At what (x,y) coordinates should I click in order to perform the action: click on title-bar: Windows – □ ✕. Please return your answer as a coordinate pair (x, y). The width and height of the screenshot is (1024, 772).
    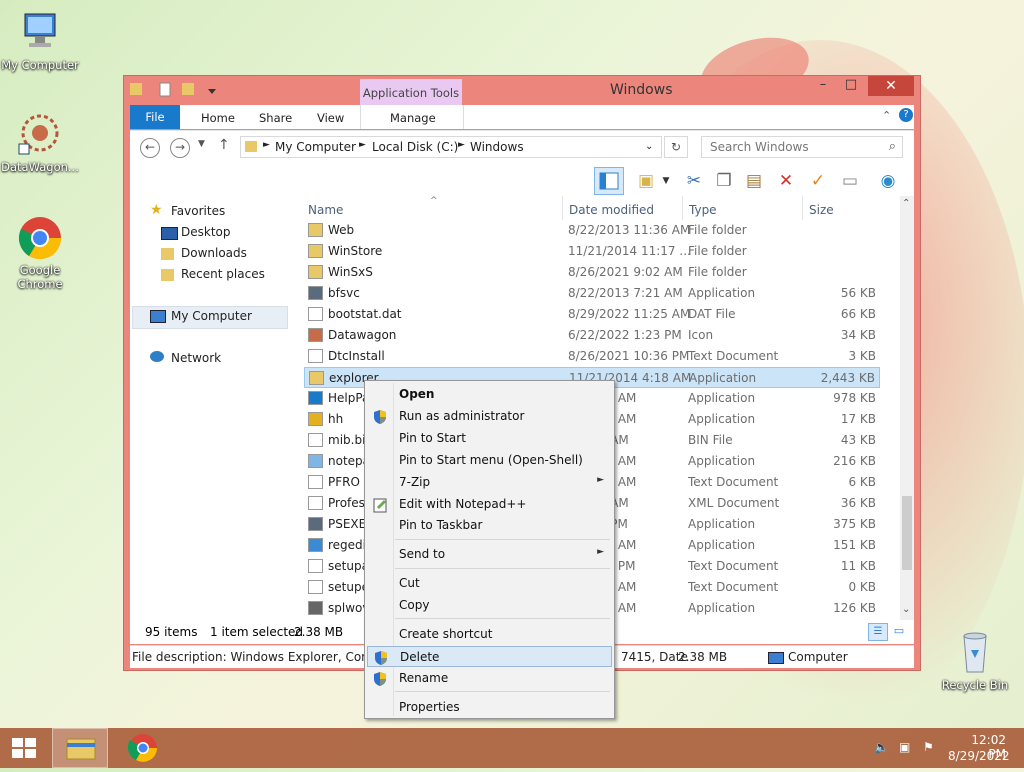
    Looking at the image, I should click on (522, 90).